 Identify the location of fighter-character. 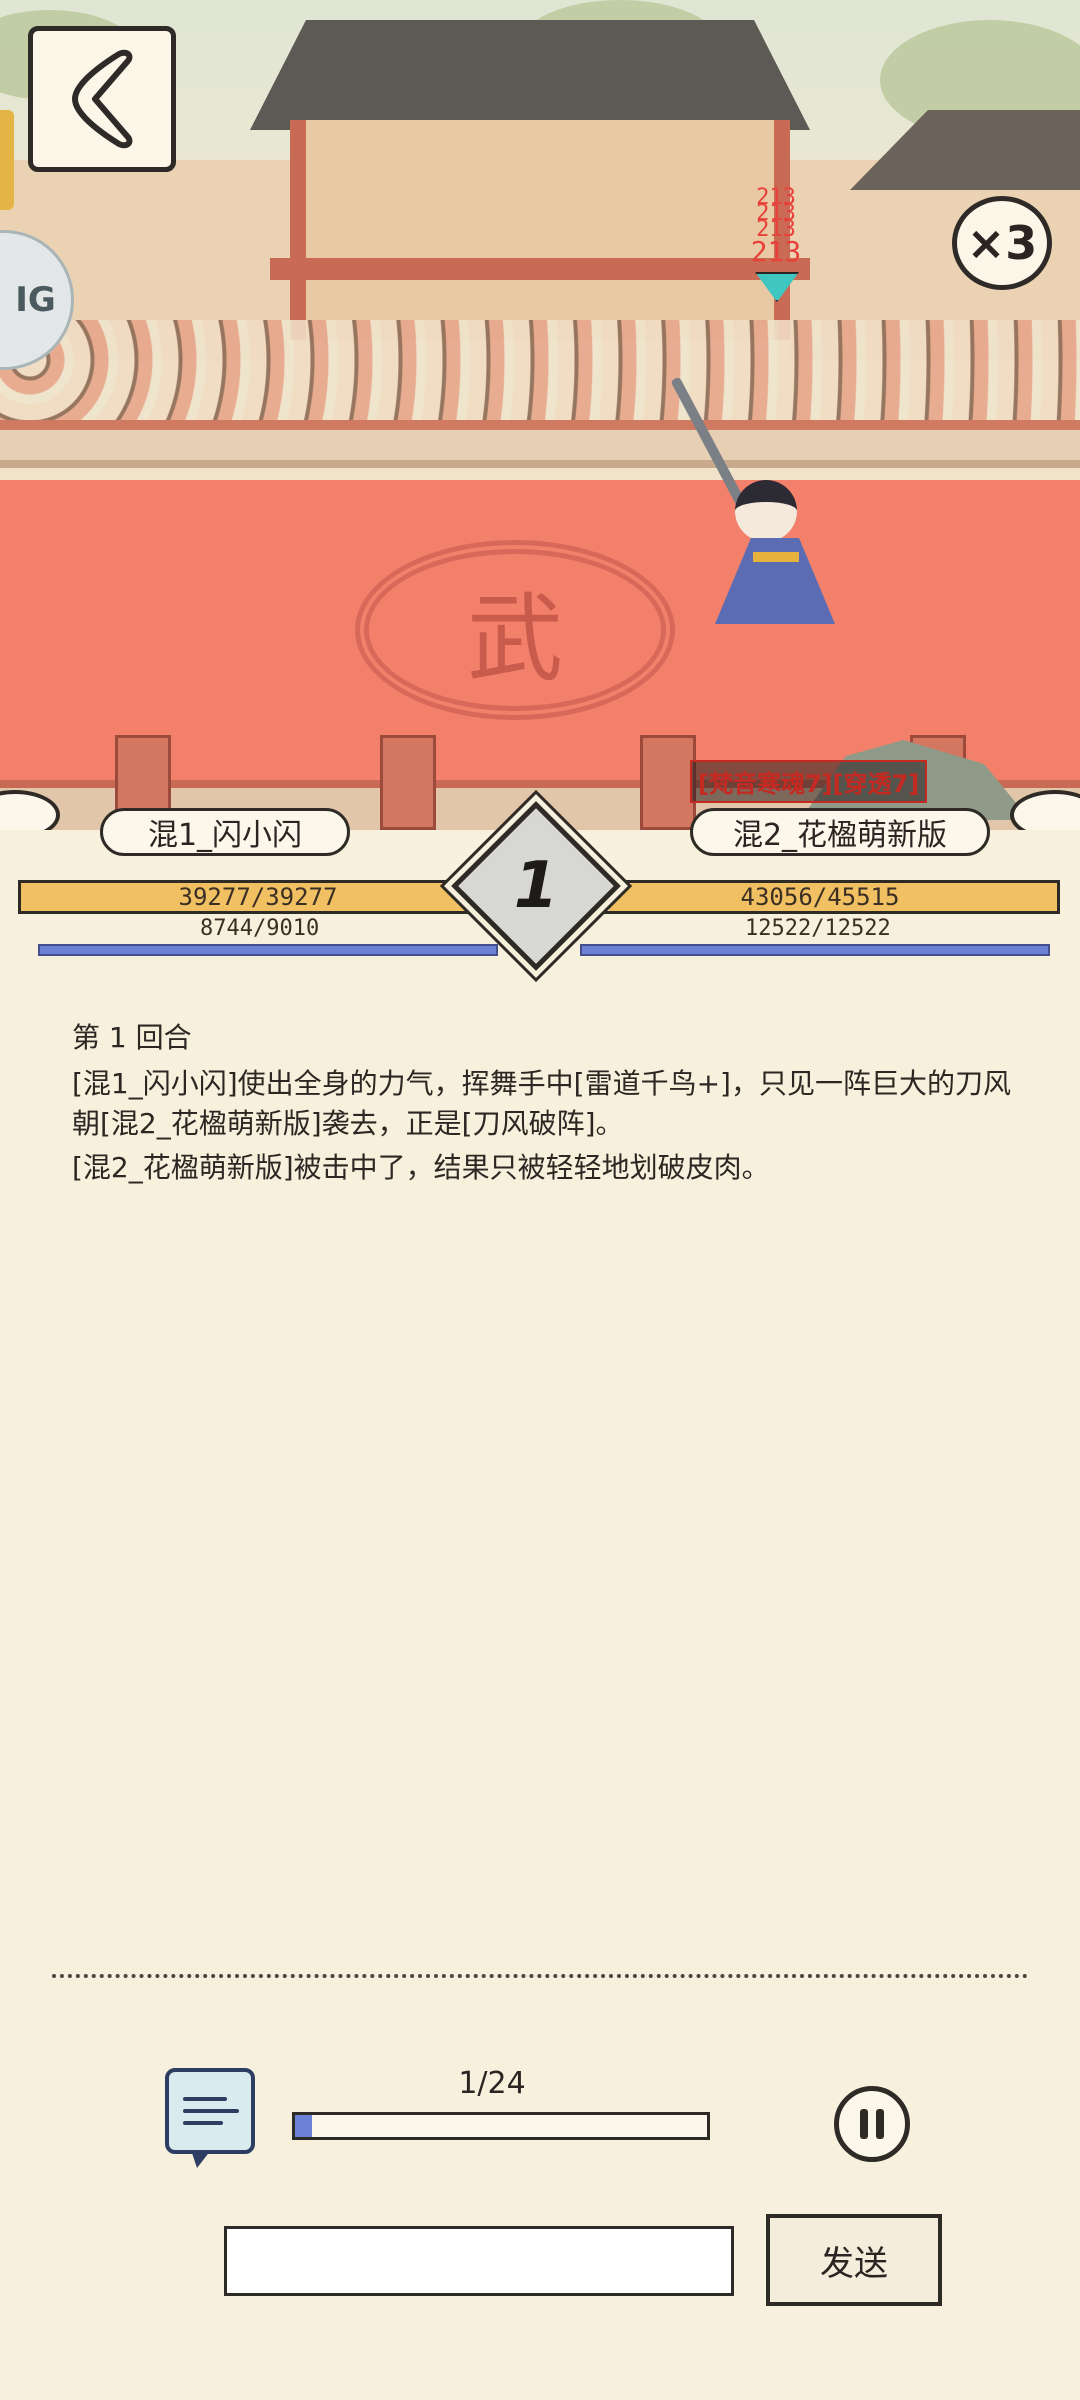
(772, 508).